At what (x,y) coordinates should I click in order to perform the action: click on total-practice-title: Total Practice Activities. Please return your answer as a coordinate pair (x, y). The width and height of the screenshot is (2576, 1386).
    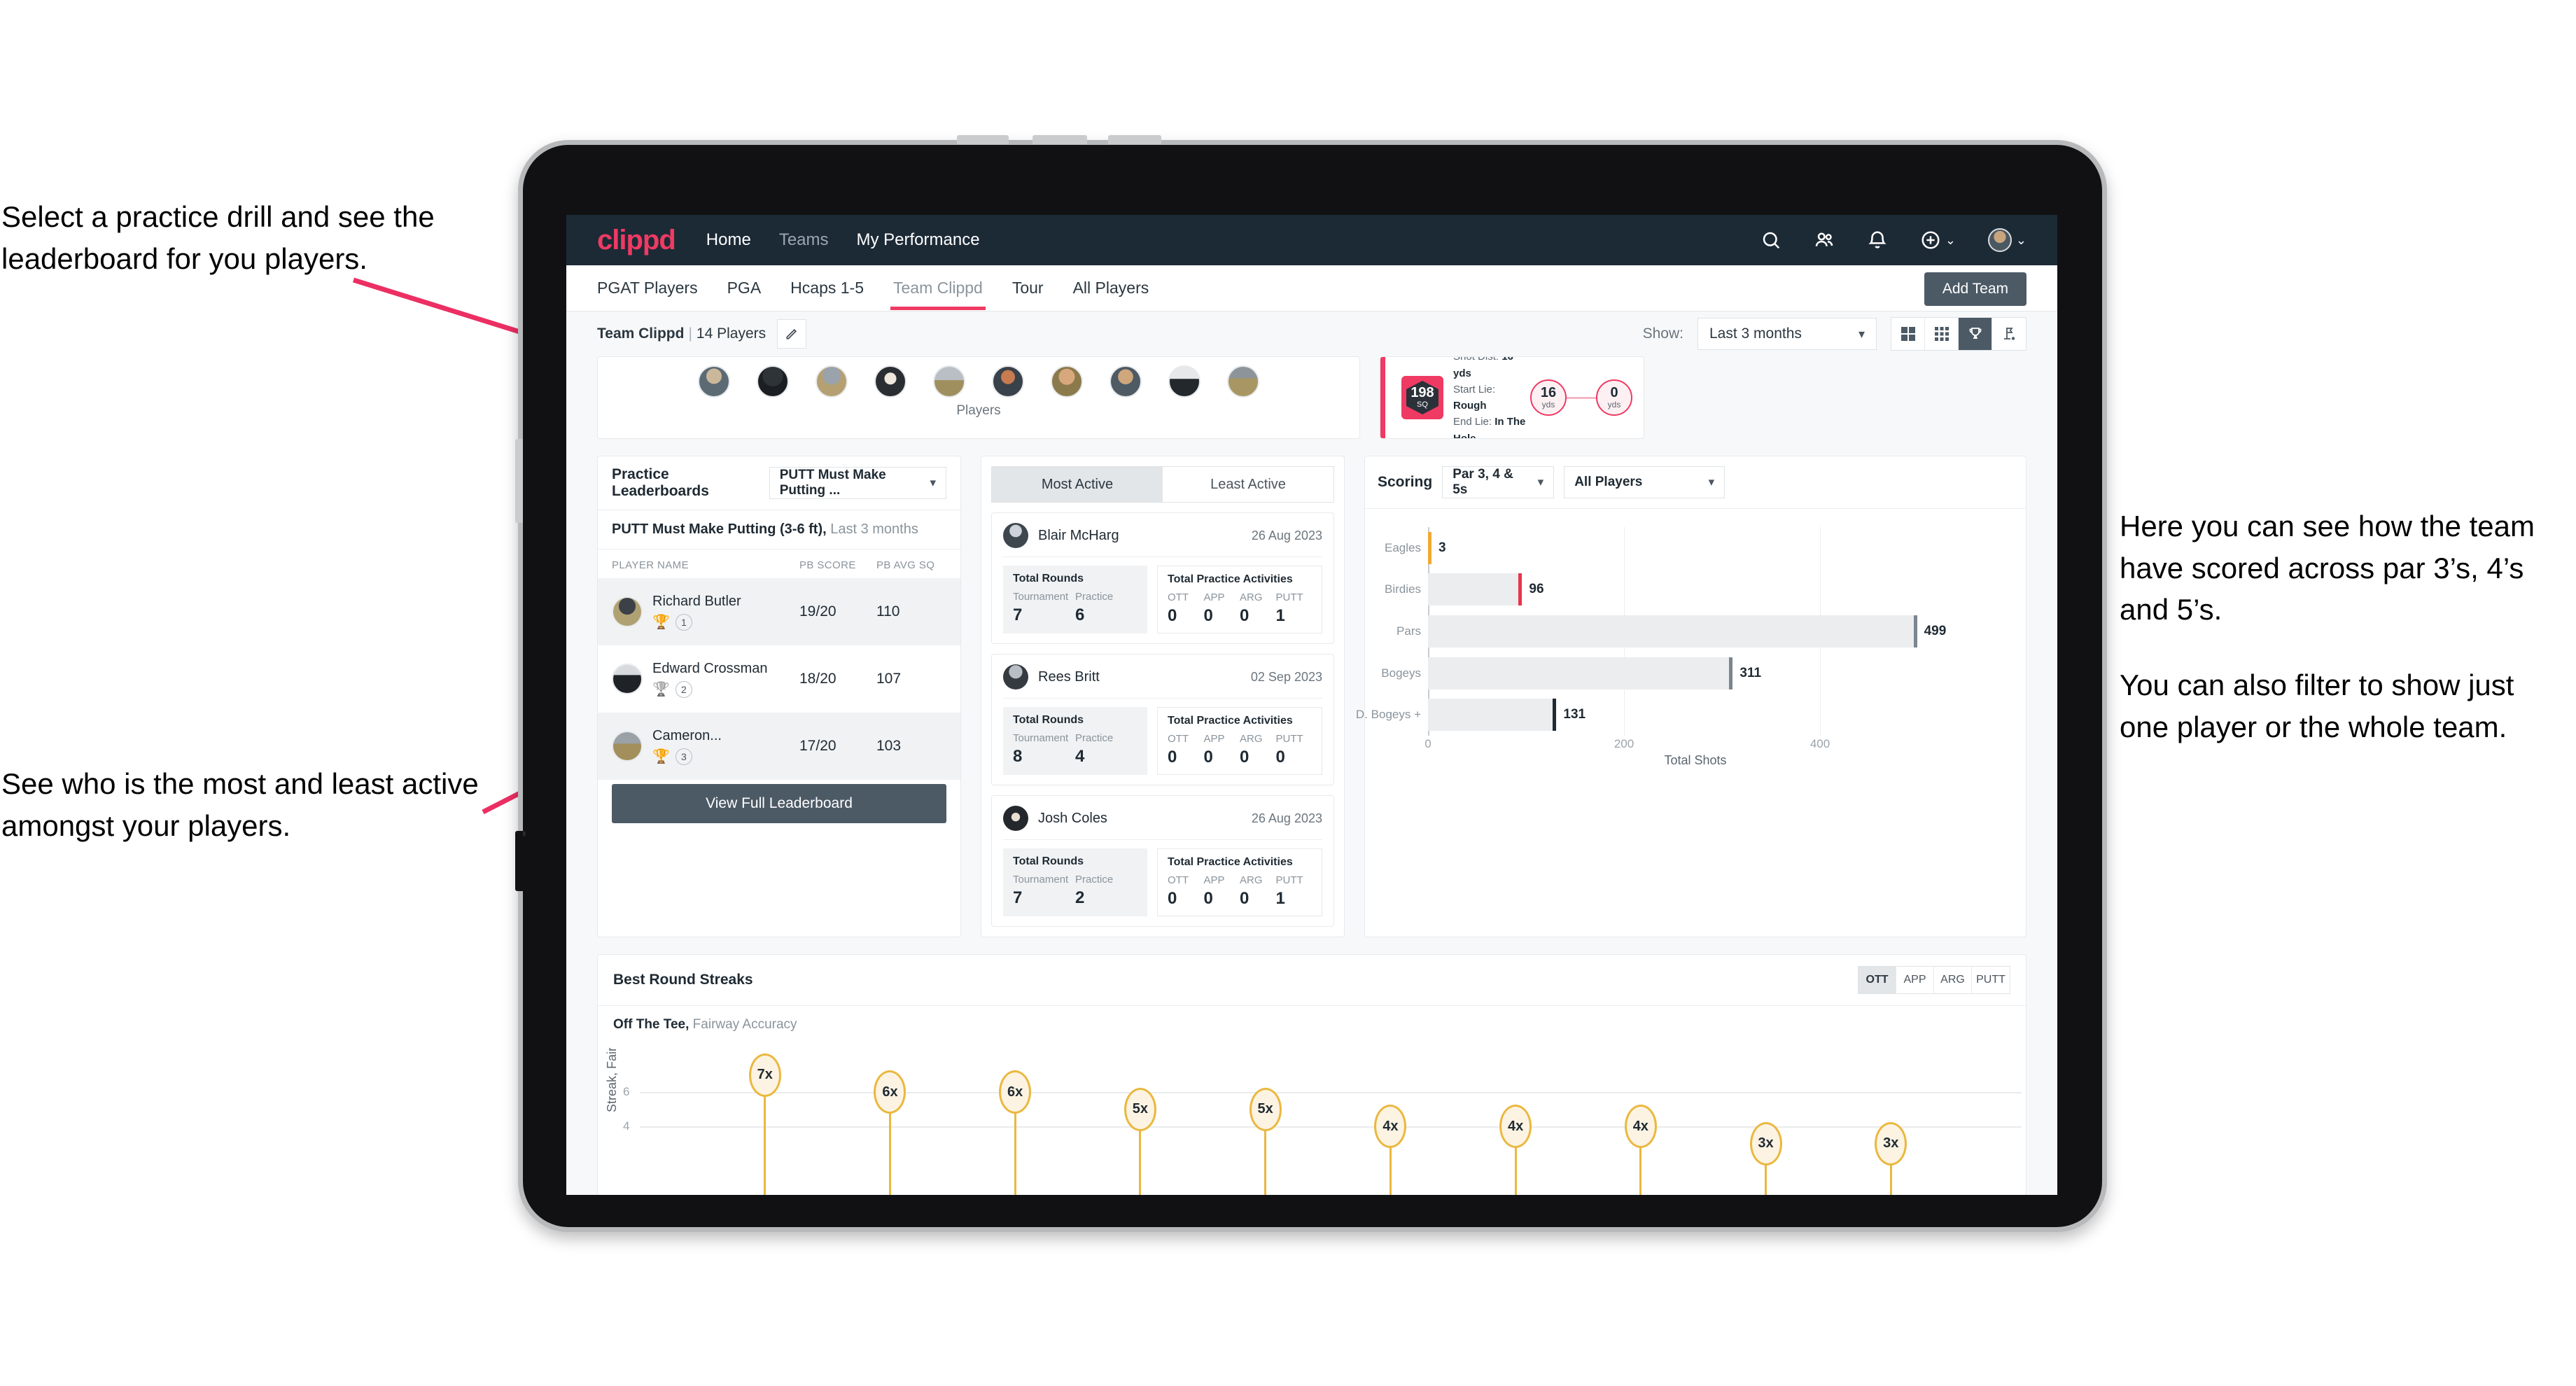
    Looking at the image, I should click on (1230, 862).